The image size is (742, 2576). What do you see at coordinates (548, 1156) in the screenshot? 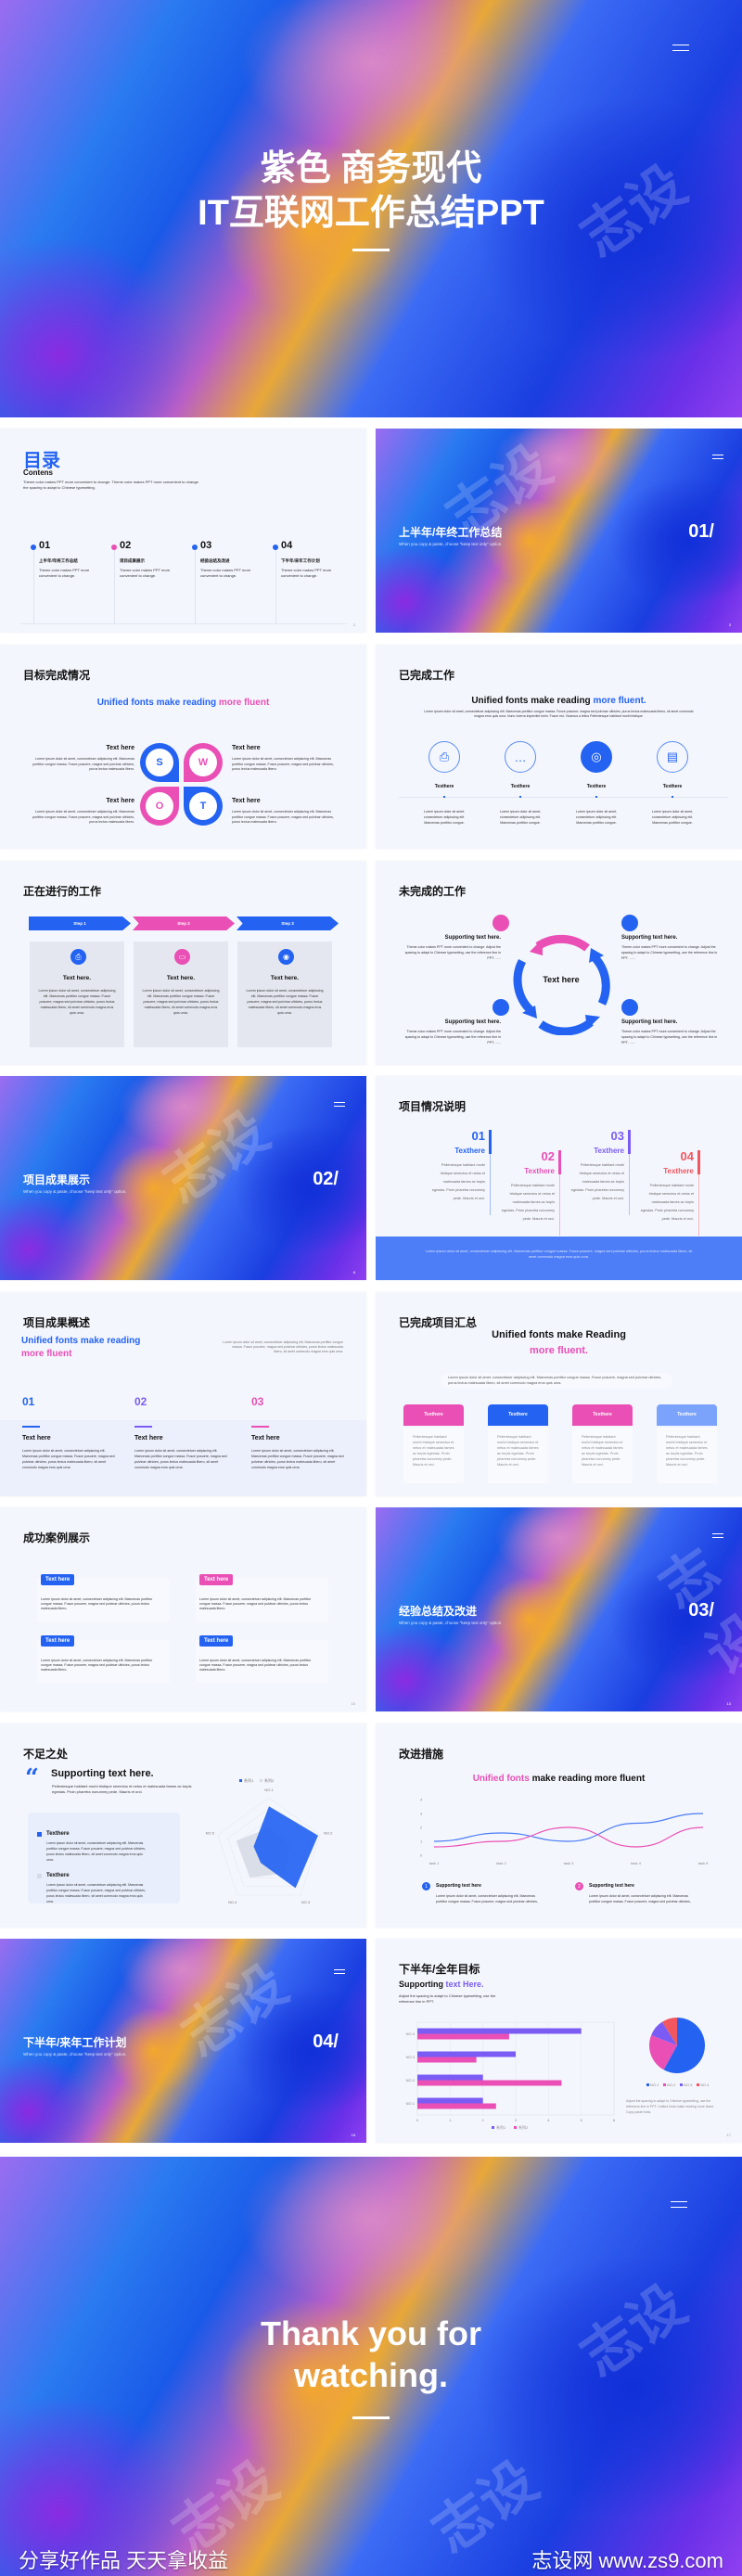
I see `status-number: 02` at bounding box center [548, 1156].